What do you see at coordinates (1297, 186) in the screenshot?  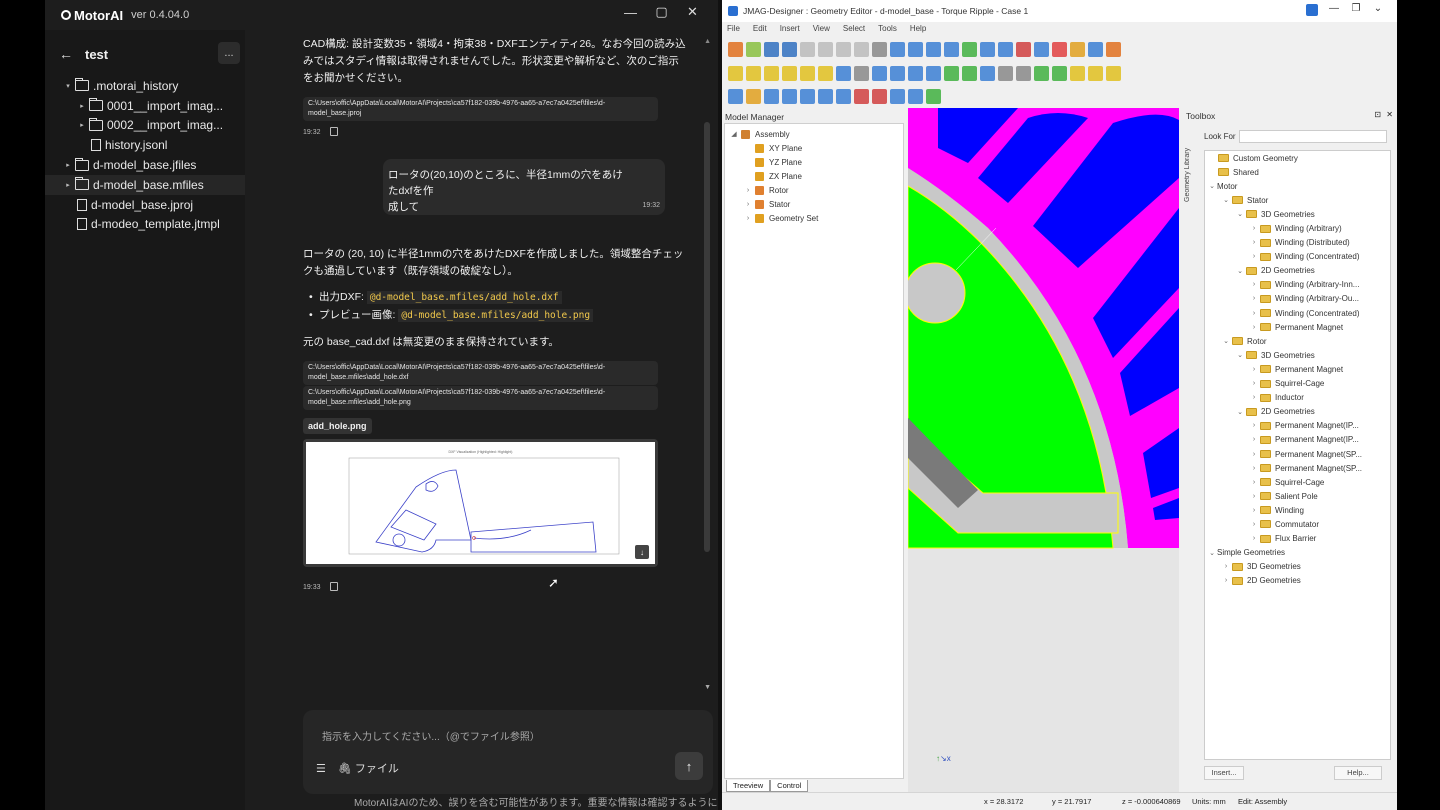 I see `toolbox-tree-item: ⌄ Motor` at bounding box center [1297, 186].